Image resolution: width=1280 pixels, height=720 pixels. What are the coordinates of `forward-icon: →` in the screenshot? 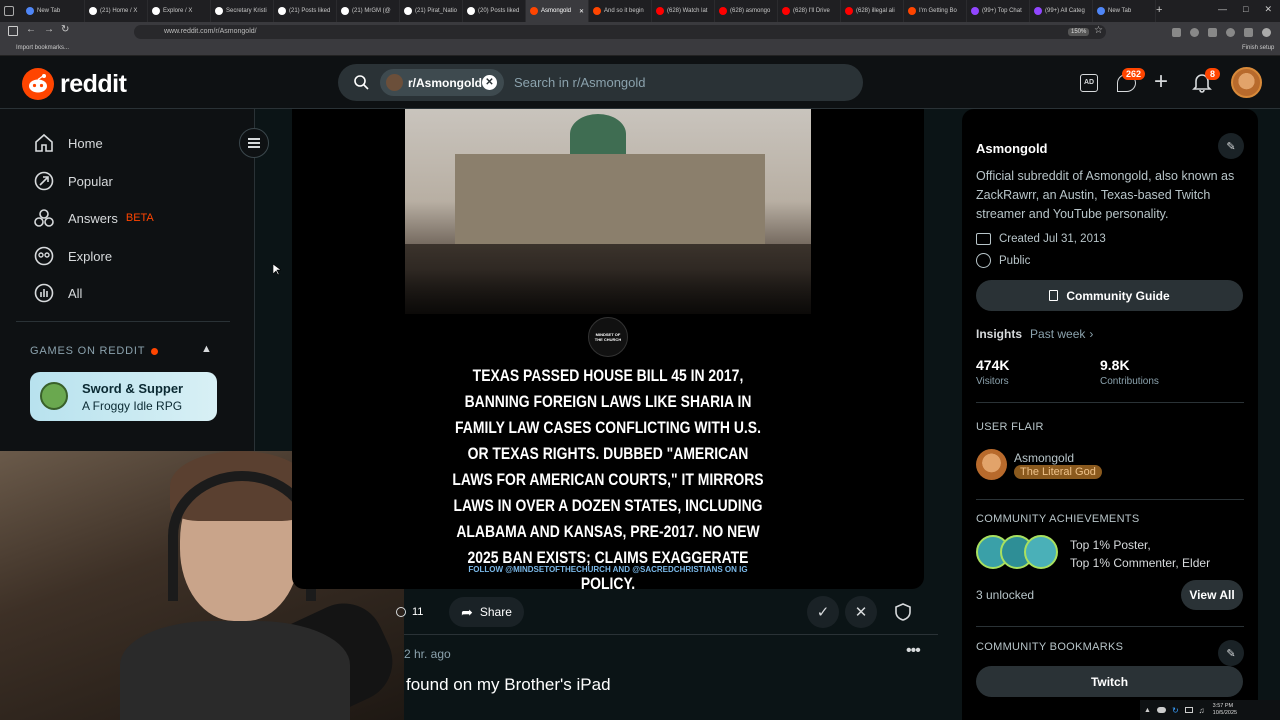 It's located at (49, 29).